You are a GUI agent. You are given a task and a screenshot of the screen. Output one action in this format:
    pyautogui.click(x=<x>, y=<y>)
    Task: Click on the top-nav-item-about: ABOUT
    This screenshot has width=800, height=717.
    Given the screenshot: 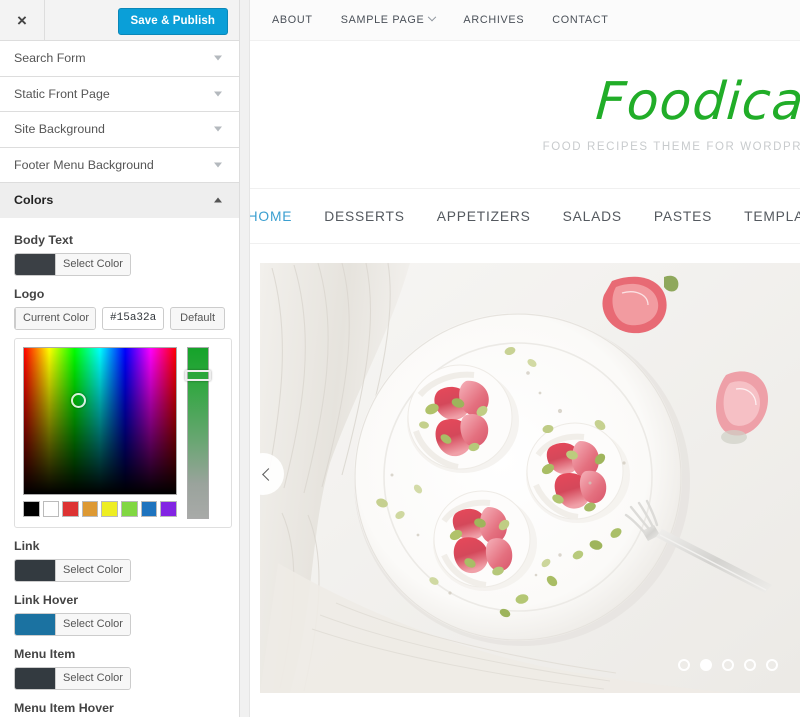 What is the action you would take?
    pyautogui.click(x=292, y=20)
    